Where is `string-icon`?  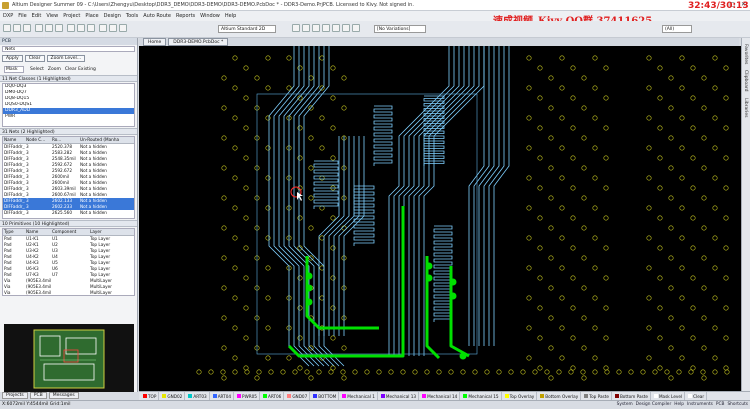
string-icon is located at coordinates (346, 28).